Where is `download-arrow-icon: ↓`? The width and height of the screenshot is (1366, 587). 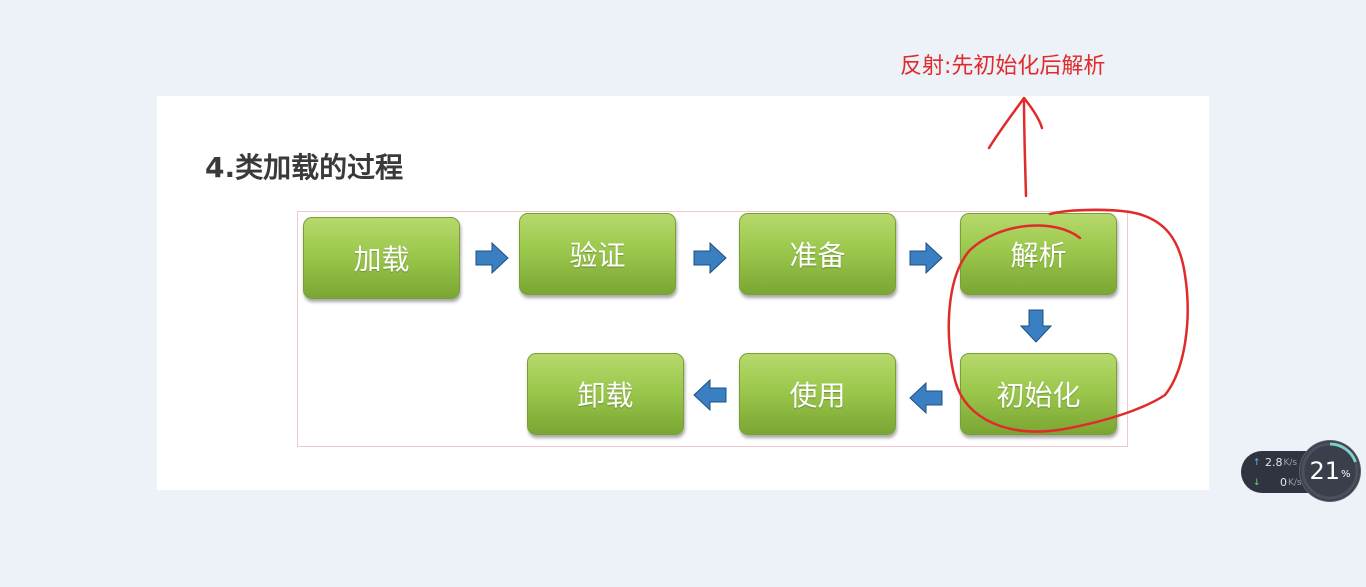
download-arrow-icon: ↓ is located at coordinates (1257, 482).